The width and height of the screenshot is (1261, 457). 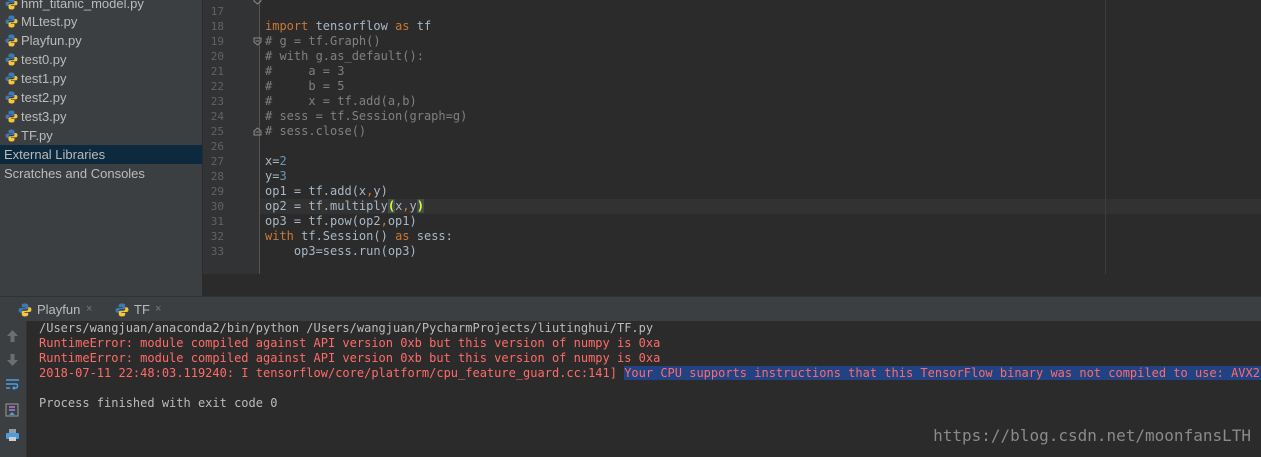 What do you see at coordinates (352, 26) in the screenshot?
I see `code-token: tensorflow` at bounding box center [352, 26].